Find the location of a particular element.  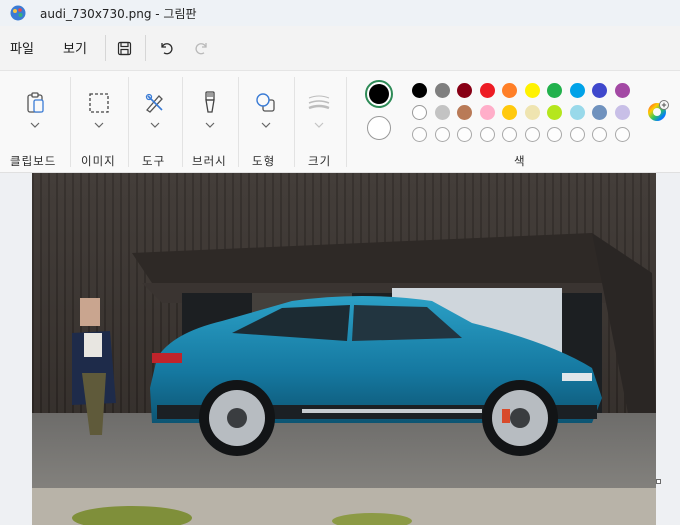

redo-icon is located at coordinates (201, 49).